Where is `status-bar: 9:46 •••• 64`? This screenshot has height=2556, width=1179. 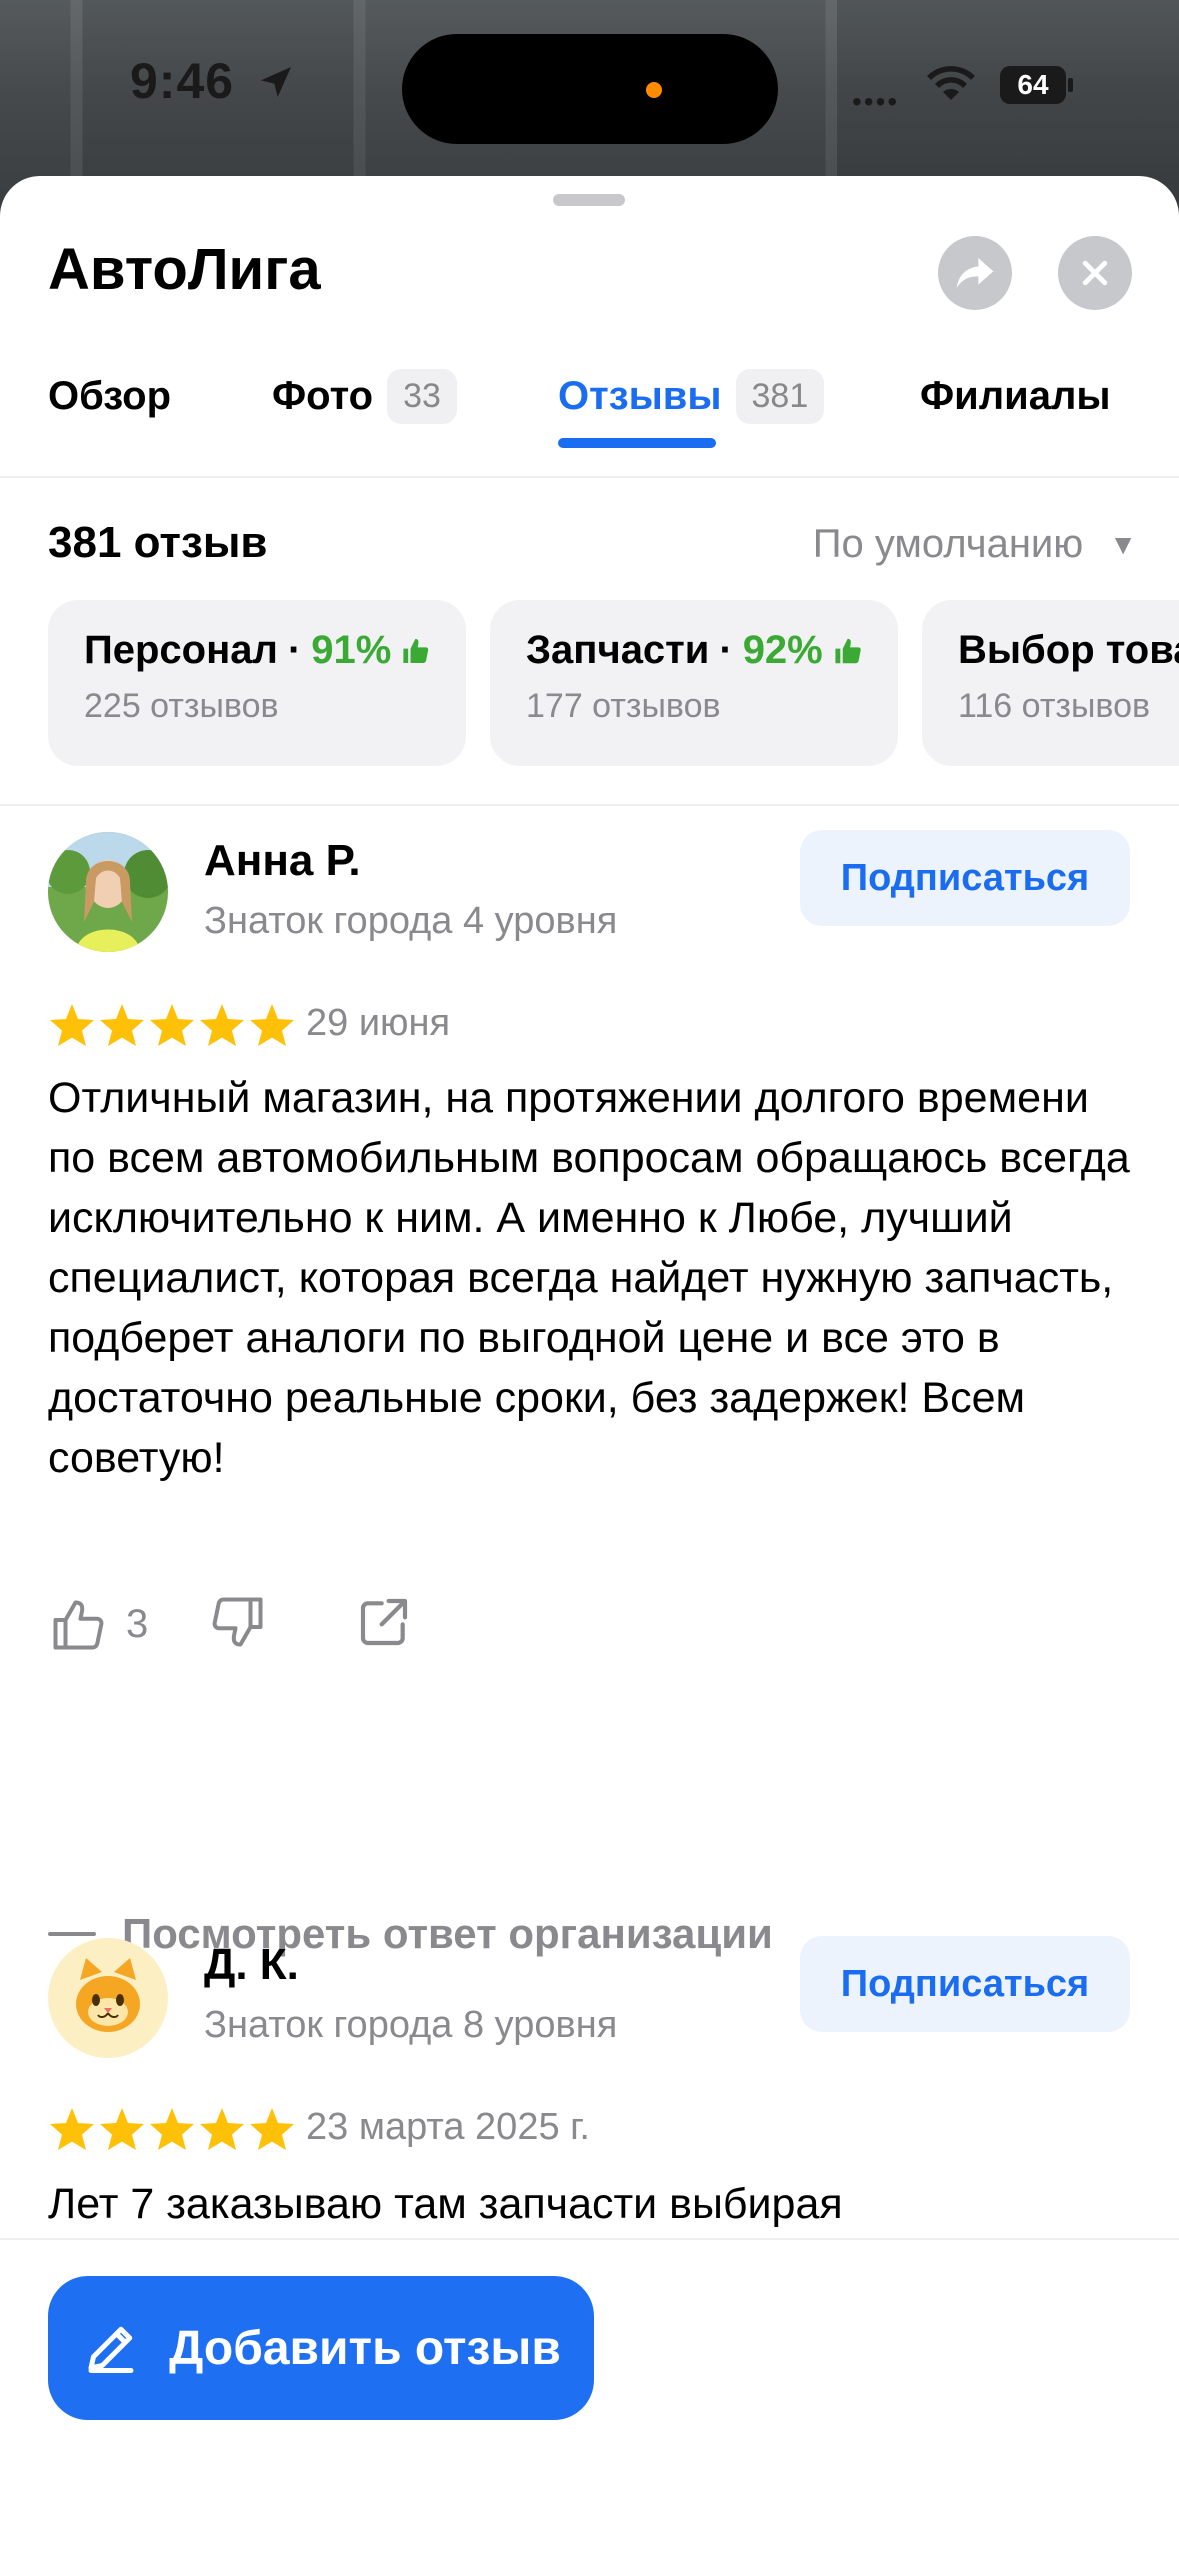
status-bar: 9:46 •••• 64 is located at coordinates (589, 85).